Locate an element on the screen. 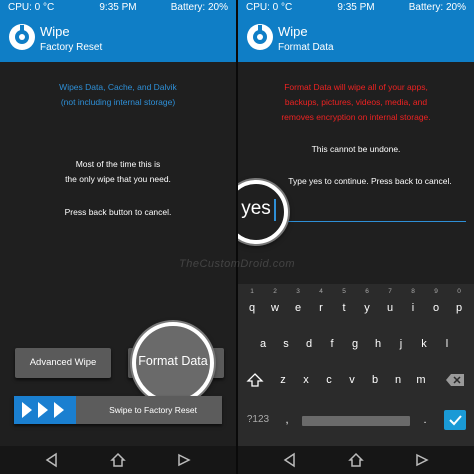 The width and height of the screenshot is (474, 474). comma-key: , is located at coordinates (287, 420).